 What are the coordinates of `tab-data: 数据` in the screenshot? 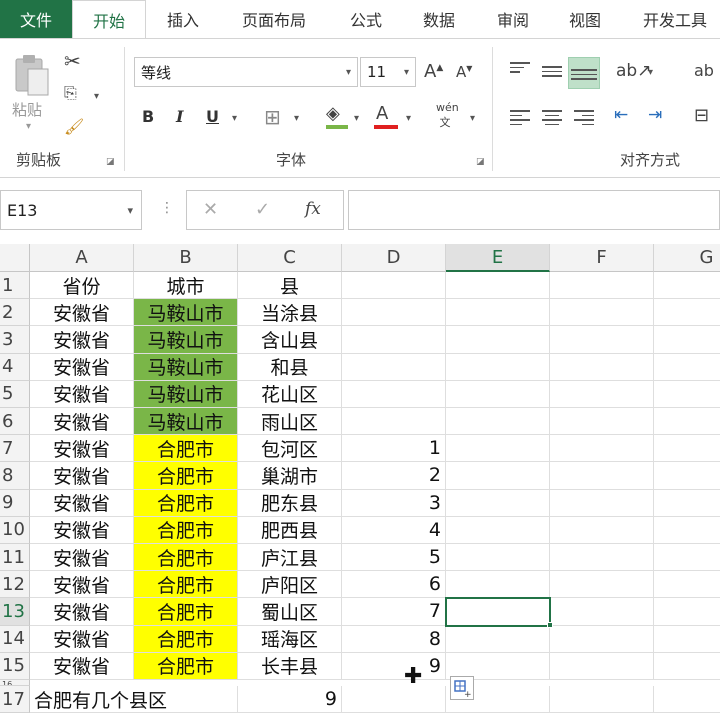 It's located at (439, 19).